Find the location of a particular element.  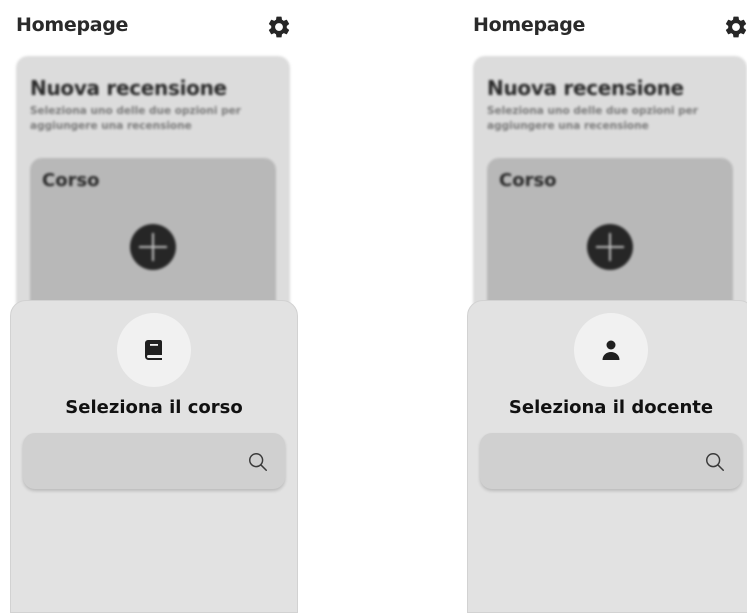

person-icon is located at coordinates (611, 350).